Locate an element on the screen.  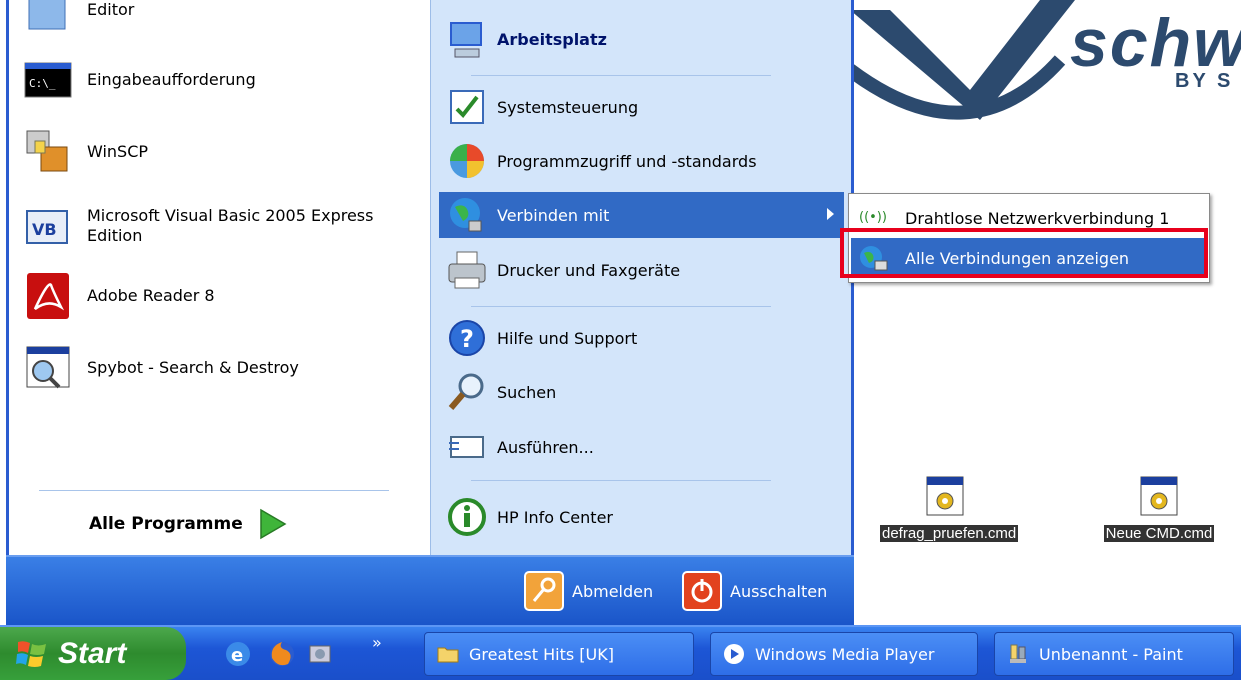
logoff-label: Abmelden is located at coordinates (613, 591).